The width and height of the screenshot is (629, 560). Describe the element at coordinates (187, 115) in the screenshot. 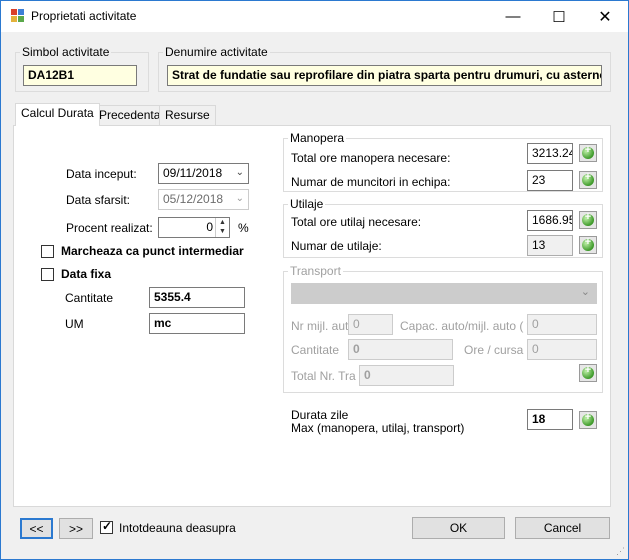

I see `tab-resurse: Resurse` at that location.